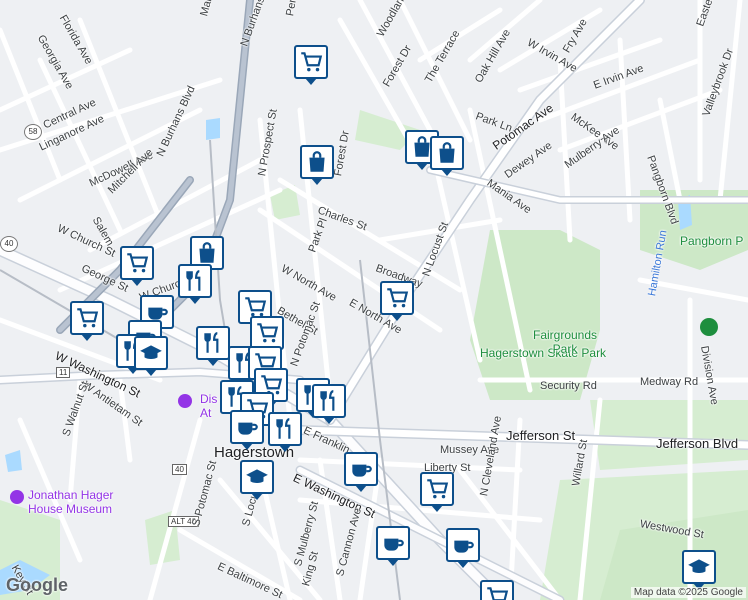 This screenshot has width=748, height=600. What do you see at coordinates (541, 435) in the screenshot?
I see `street-label: Jefferson St` at bounding box center [541, 435].